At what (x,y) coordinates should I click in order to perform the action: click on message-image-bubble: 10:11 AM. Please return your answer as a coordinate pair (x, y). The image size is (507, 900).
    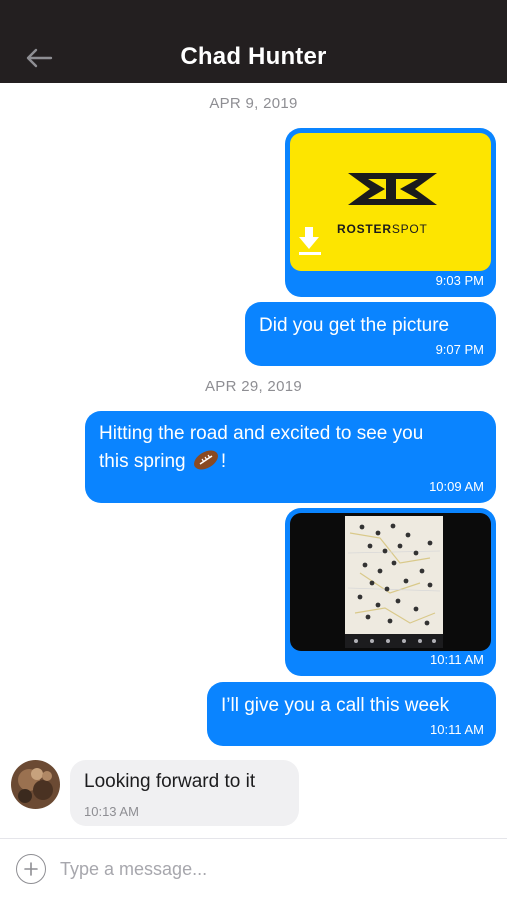
    Looking at the image, I should click on (390, 592).